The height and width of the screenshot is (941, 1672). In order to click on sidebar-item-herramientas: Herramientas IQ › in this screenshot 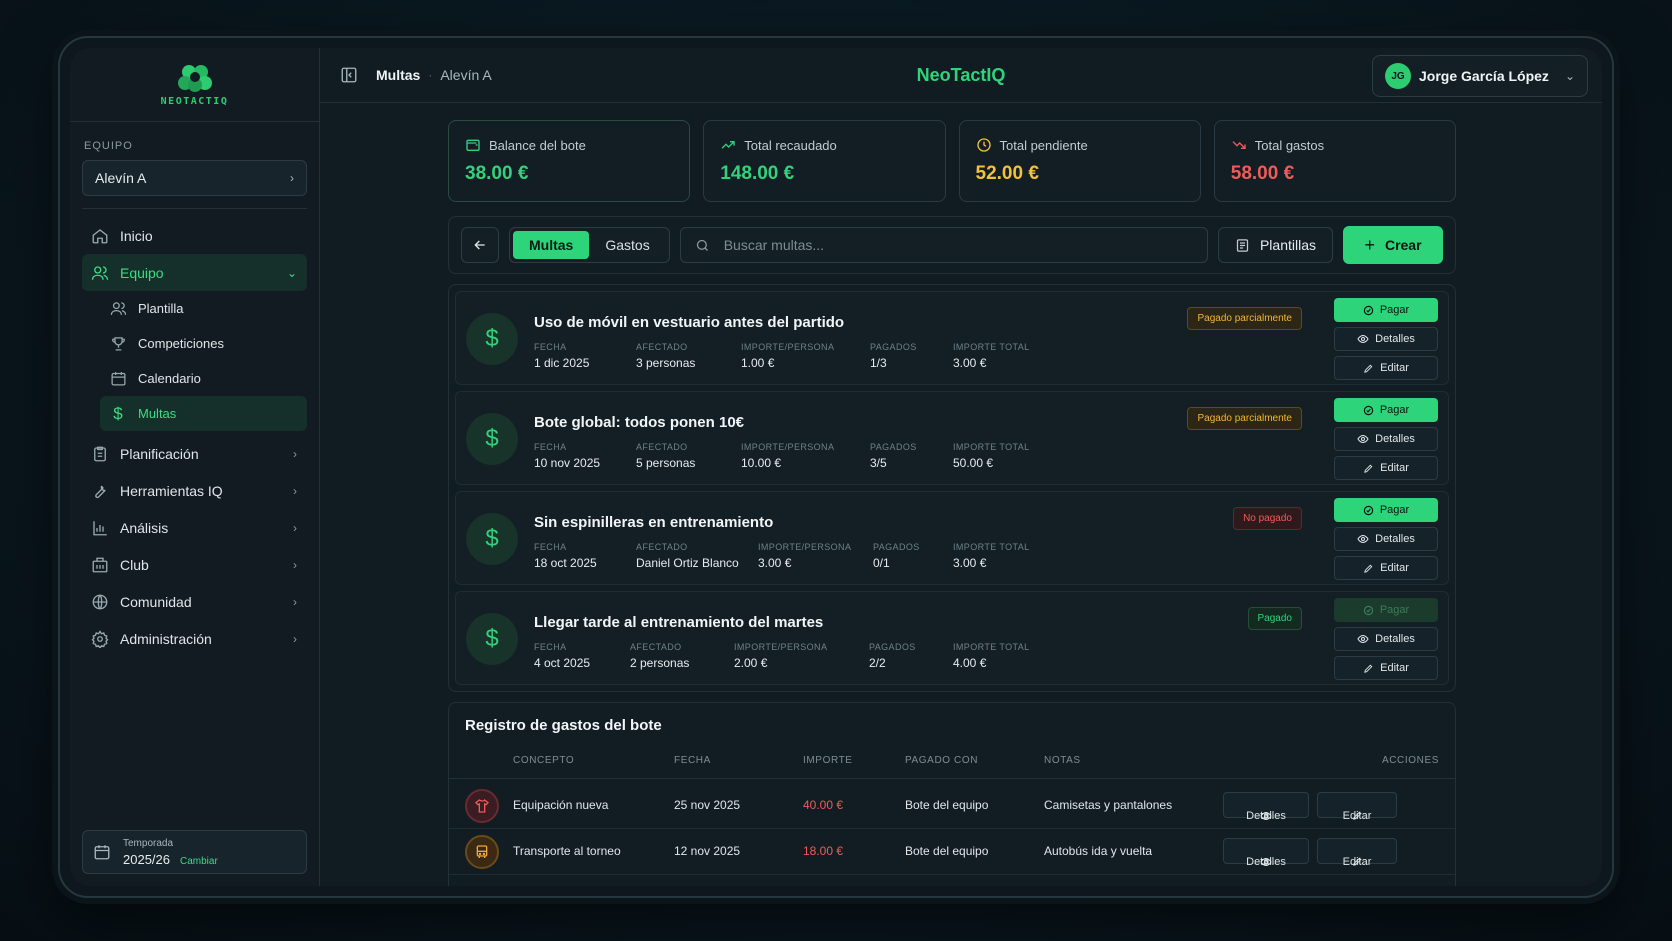, I will do `click(194, 490)`.